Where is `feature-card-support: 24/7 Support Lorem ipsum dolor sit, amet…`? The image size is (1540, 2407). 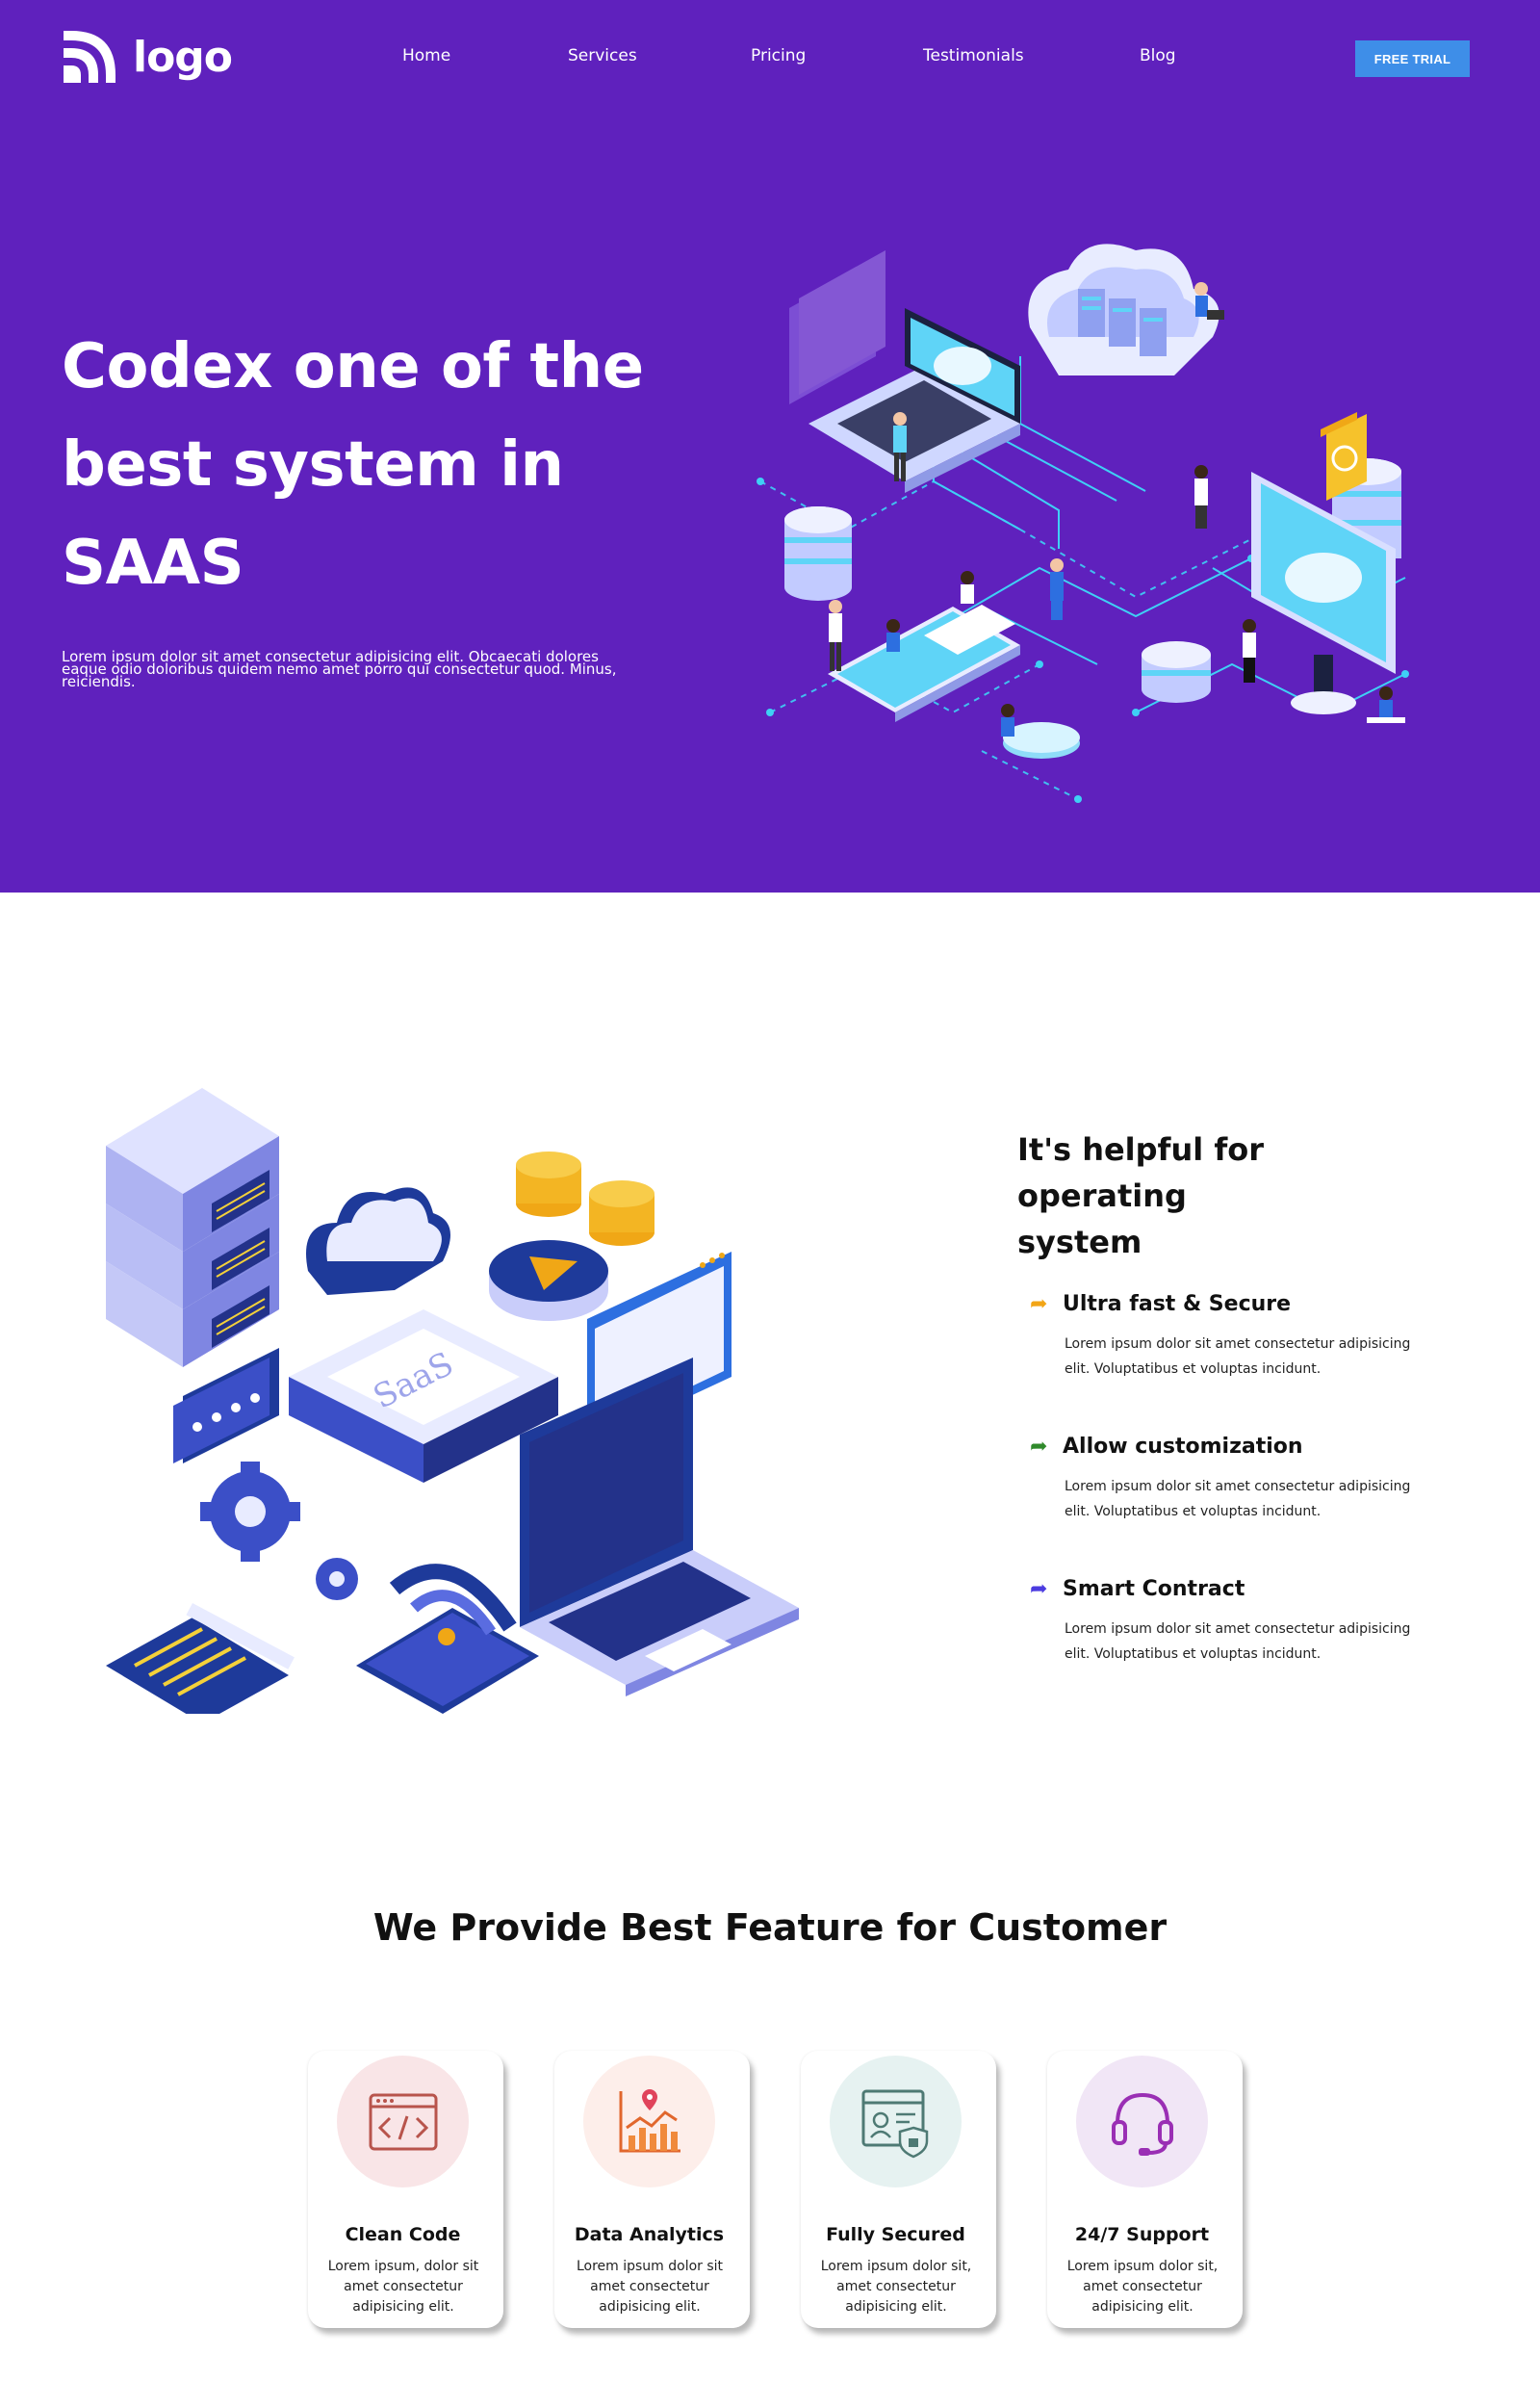
feature-card-support: 24/7 Support Lorem ipsum dolor sit, amet… is located at coordinates (1145, 2189).